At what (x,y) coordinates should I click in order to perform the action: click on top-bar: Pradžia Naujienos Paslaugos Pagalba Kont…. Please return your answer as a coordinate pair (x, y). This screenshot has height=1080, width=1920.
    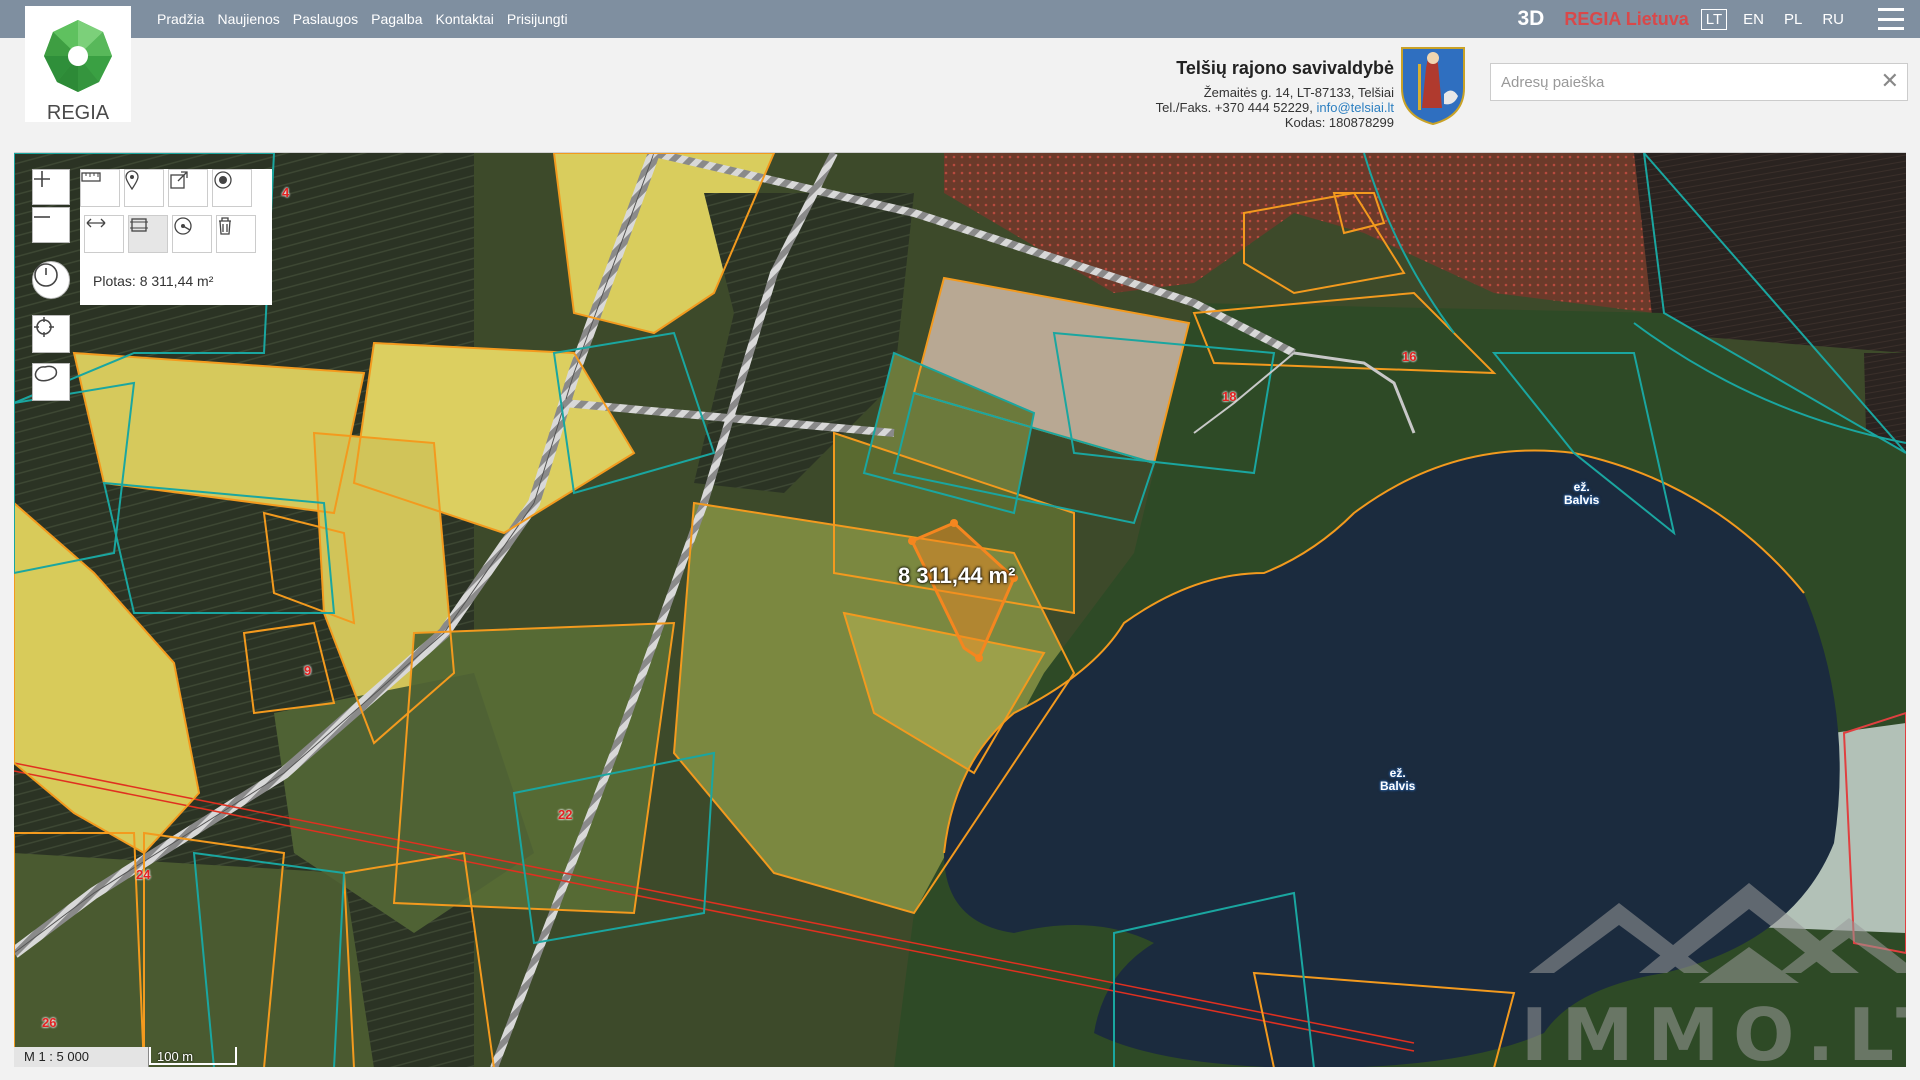
    Looking at the image, I should click on (960, 19).